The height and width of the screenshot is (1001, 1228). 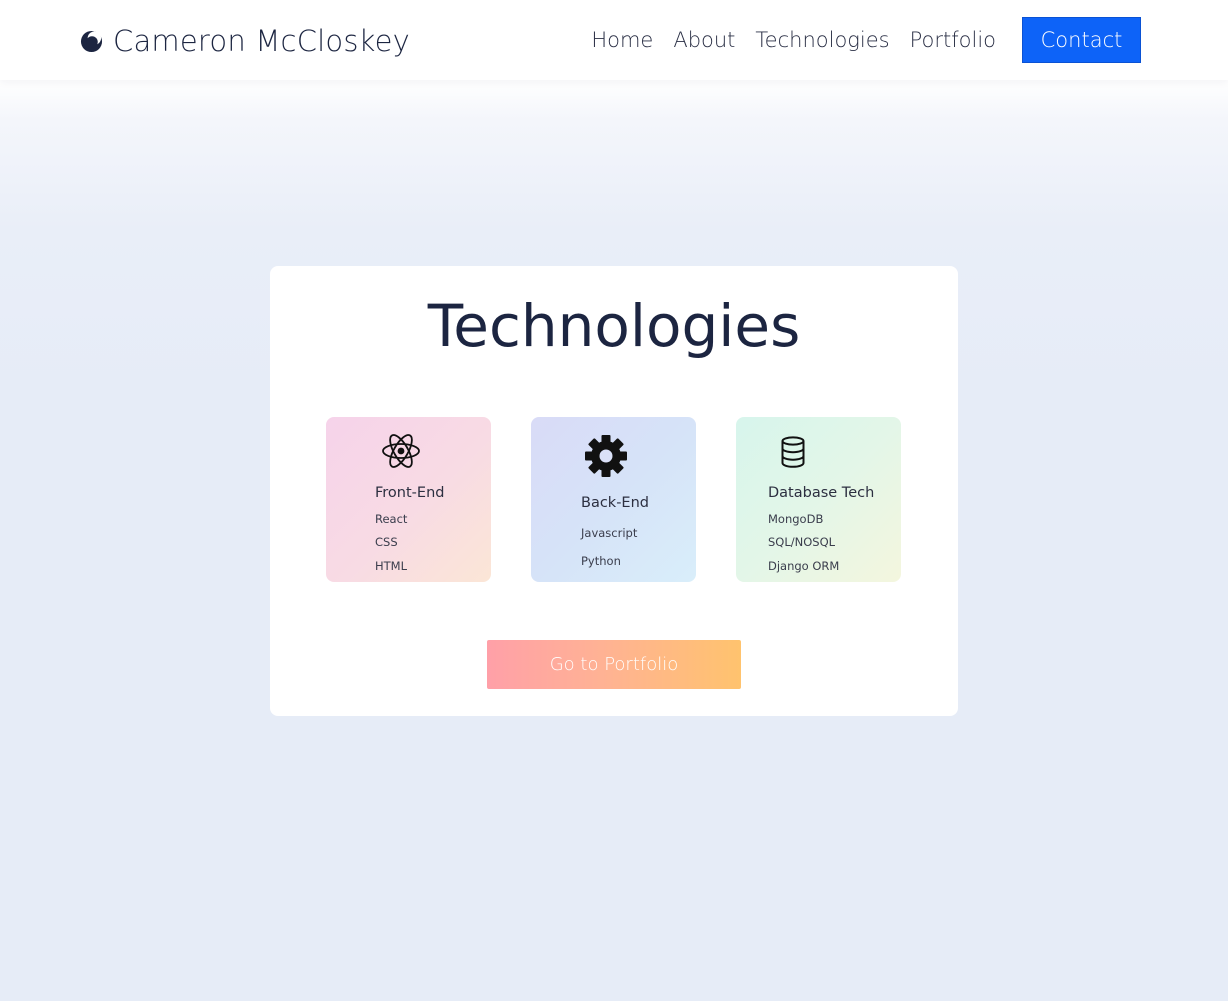 What do you see at coordinates (615, 503) in the screenshot?
I see `tile-heading-back-end: Back-End` at bounding box center [615, 503].